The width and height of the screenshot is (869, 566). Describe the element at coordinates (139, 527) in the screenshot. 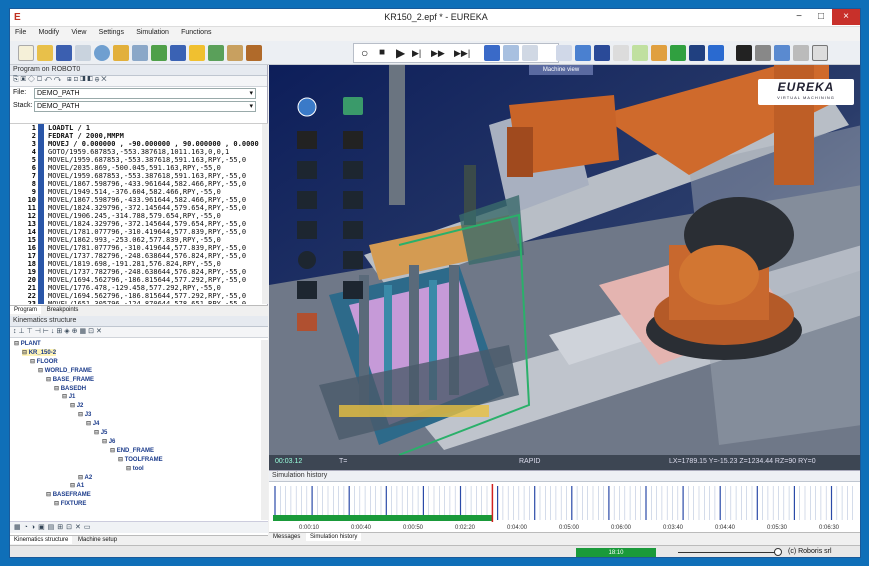

I see `kinematics-bottom-toolbar: ▦◔◑▣▤⊞⊡✕▭` at that location.